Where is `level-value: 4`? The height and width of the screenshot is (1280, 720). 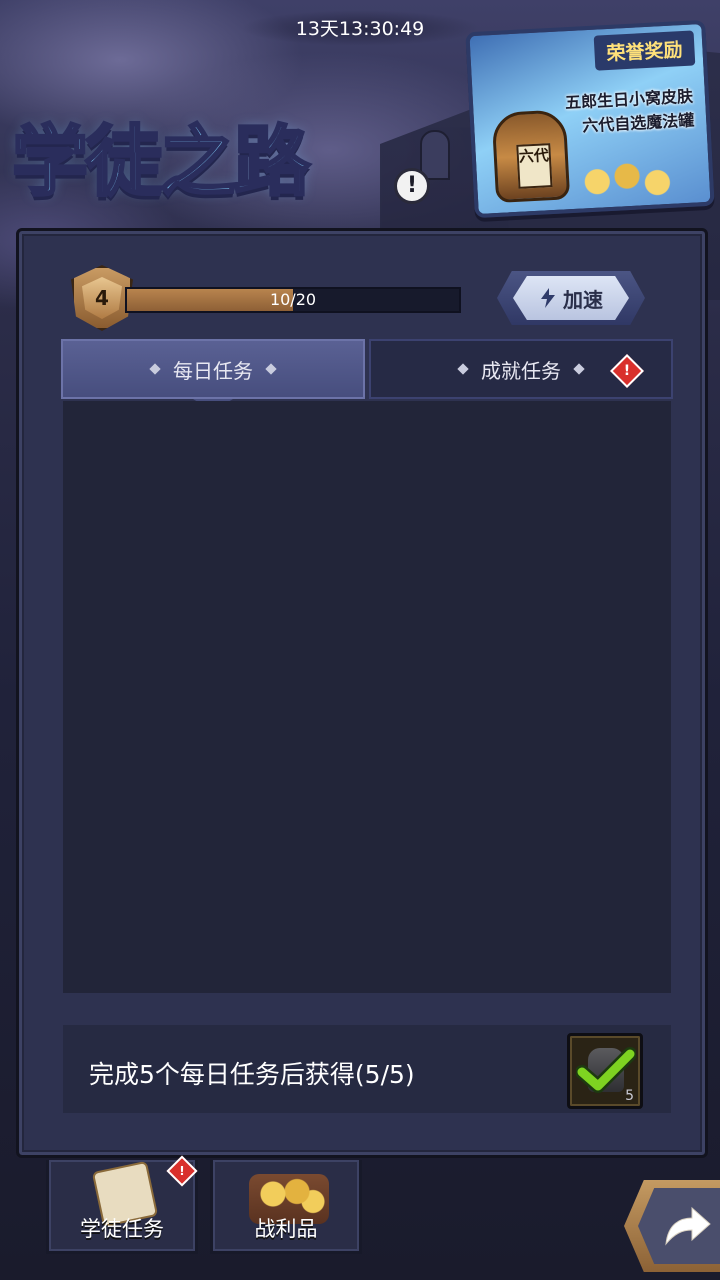 level-value: 4 is located at coordinates (102, 298).